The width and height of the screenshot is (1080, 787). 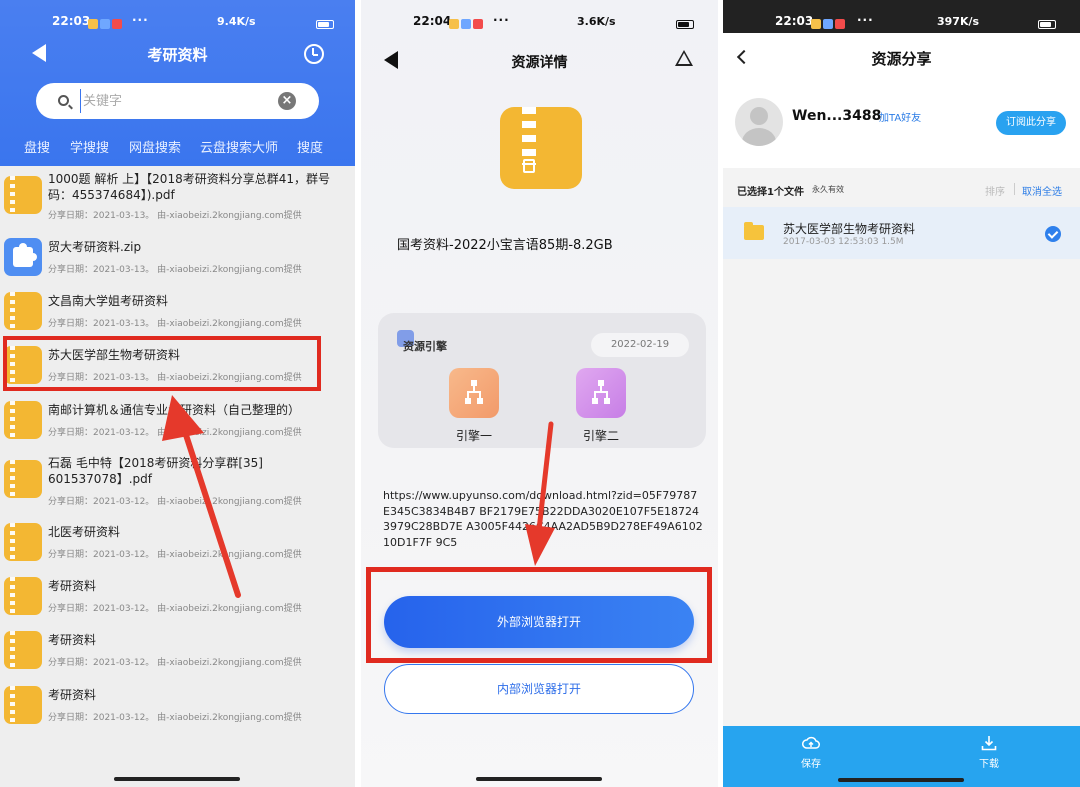 I want to click on item-title: 贸大考研资料.zip, so click(x=95, y=247).